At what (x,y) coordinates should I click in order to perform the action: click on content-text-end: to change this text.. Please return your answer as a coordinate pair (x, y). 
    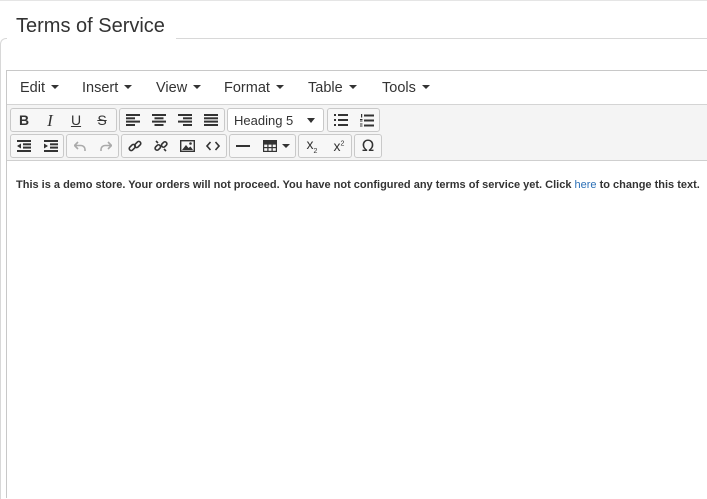
    Looking at the image, I should click on (648, 185).